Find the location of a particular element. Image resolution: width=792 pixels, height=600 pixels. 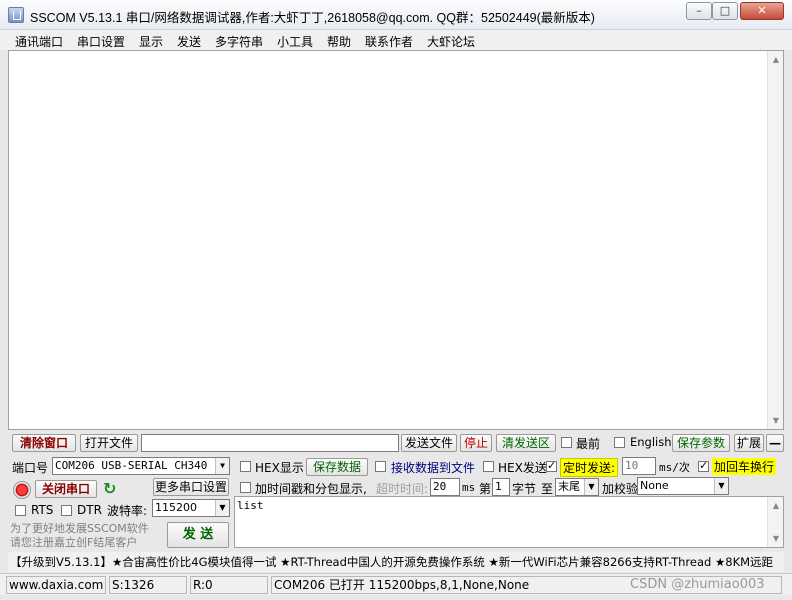

timeout-unit: ms is located at coordinates (469, 487).